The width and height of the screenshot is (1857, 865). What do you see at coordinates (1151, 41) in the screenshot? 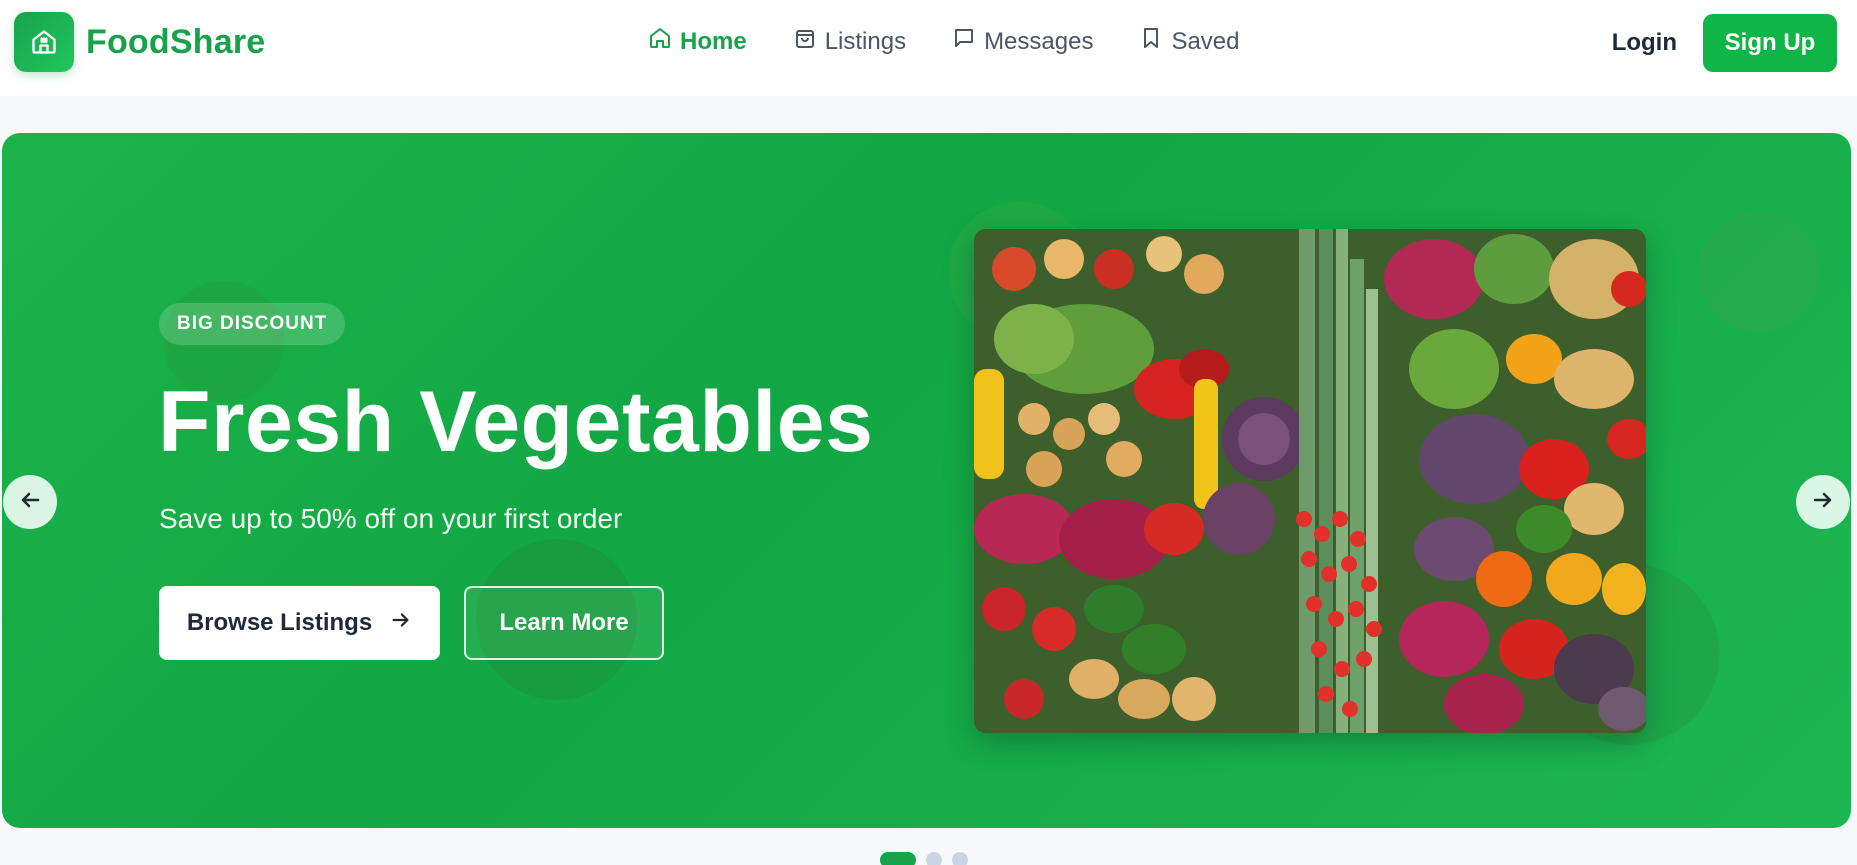
I see `bookmark-icon` at bounding box center [1151, 41].